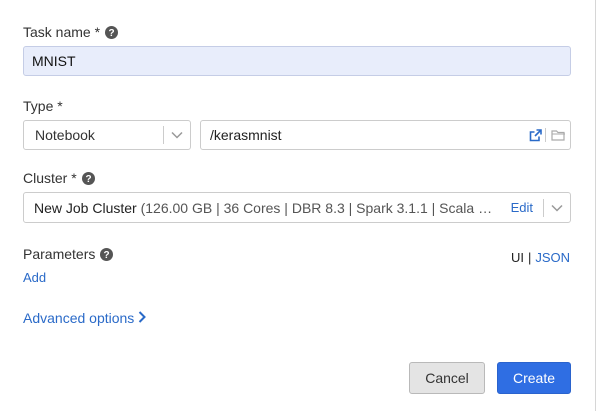 The width and height of the screenshot is (596, 411). What do you see at coordinates (523, 207) in the screenshot?
I see `cluster-edit-link: Edit` at bounding box center [523, 207].